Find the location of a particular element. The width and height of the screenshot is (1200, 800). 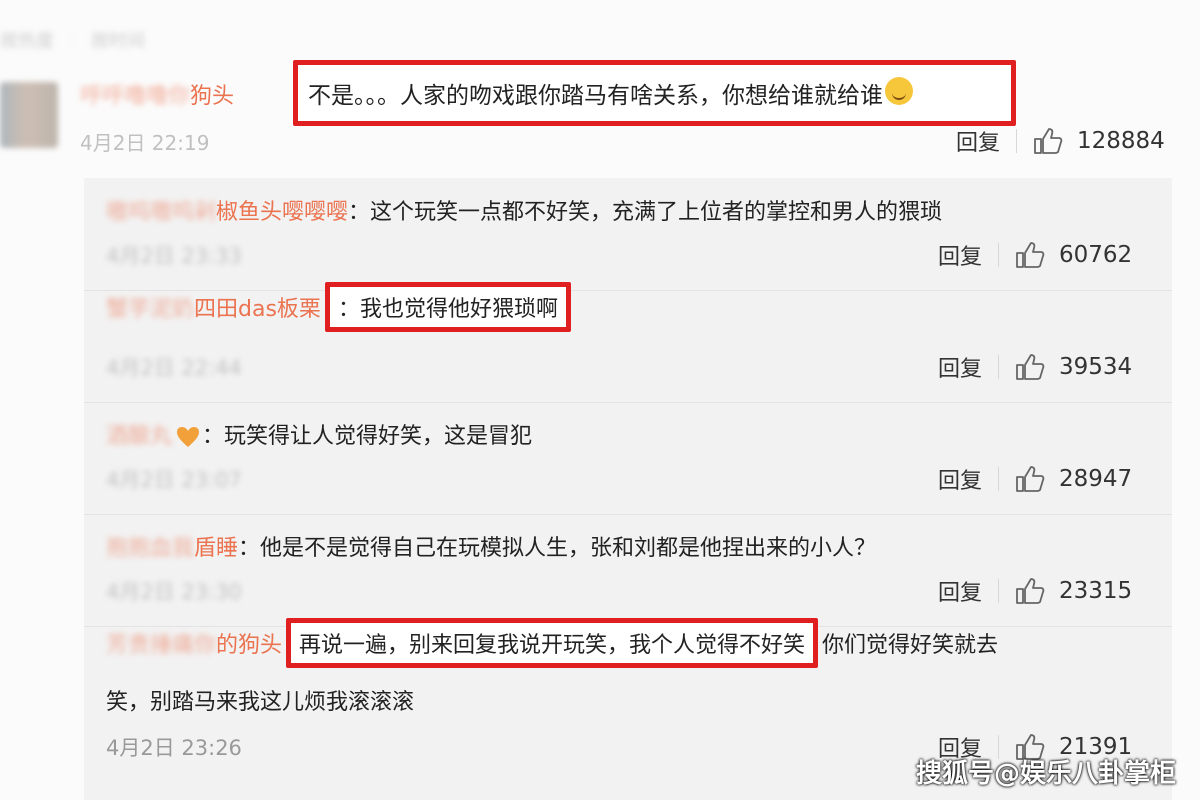

reply-actions: 回复 60762 is located at coordinates (1035, 255).